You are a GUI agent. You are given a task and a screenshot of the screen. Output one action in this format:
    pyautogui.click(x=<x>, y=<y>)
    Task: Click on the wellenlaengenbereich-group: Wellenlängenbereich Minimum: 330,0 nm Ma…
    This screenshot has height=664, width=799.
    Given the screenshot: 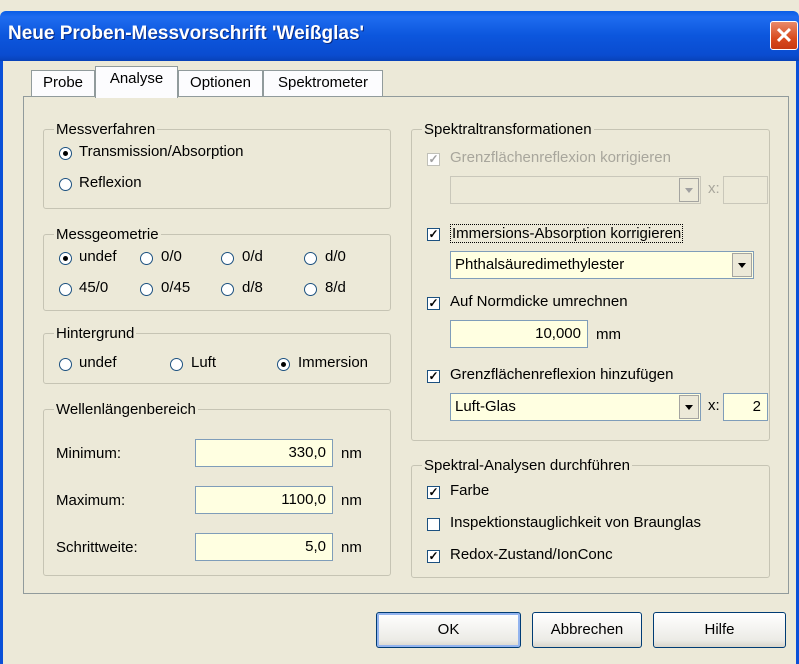 What is the action you would take?
    pyautogui.click(x=217, y=488)
    